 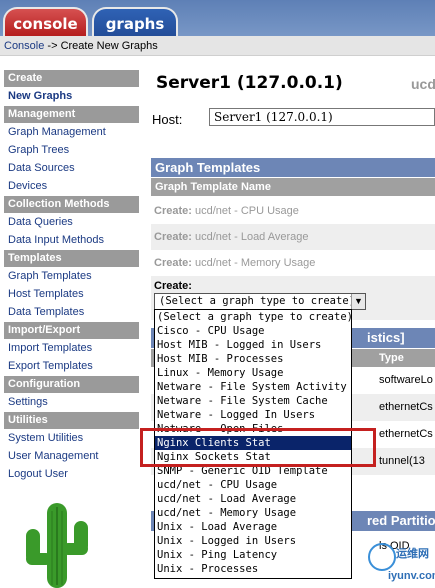 What do you see at coordinates (253, 359) in the screenshot?
I see `dropdown-option: Host MIB - Processes` at bounding box center [253, 359].